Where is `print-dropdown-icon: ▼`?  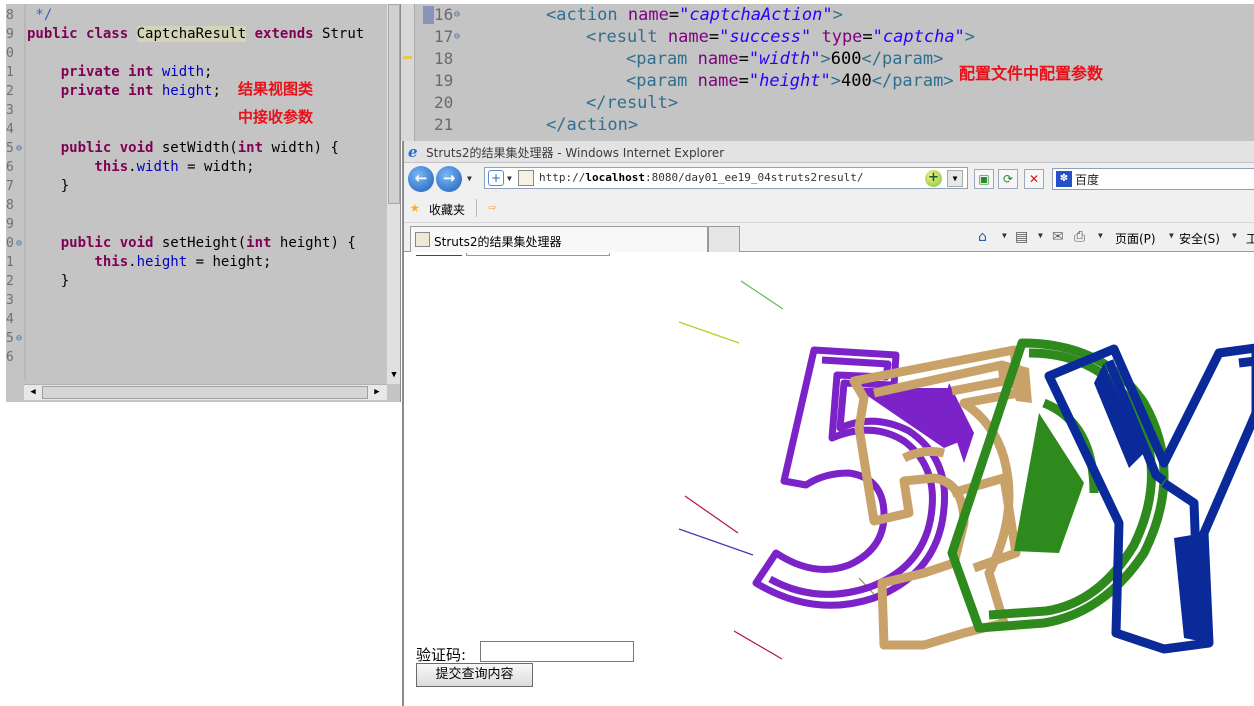
print-dropdown-icon: ▼ is located at coordinates (1100, 235).